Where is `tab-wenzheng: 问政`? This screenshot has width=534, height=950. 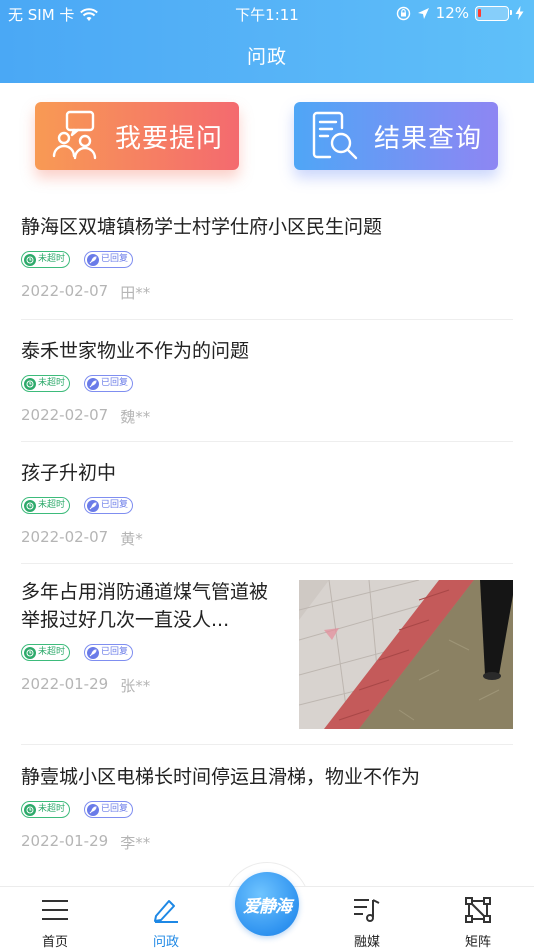
tab-wenzheng: 问政 is located at coordinates (166, 922).